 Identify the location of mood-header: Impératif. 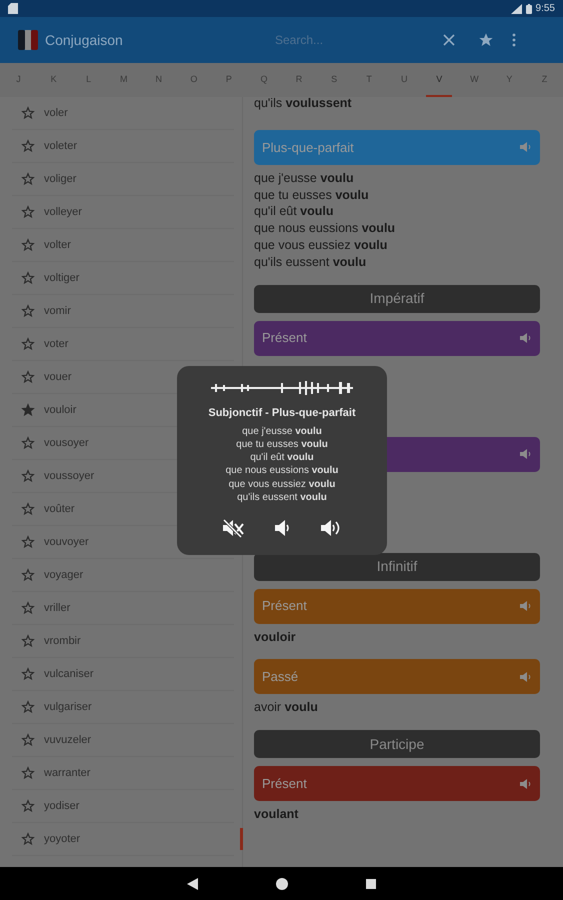
(397, 298).